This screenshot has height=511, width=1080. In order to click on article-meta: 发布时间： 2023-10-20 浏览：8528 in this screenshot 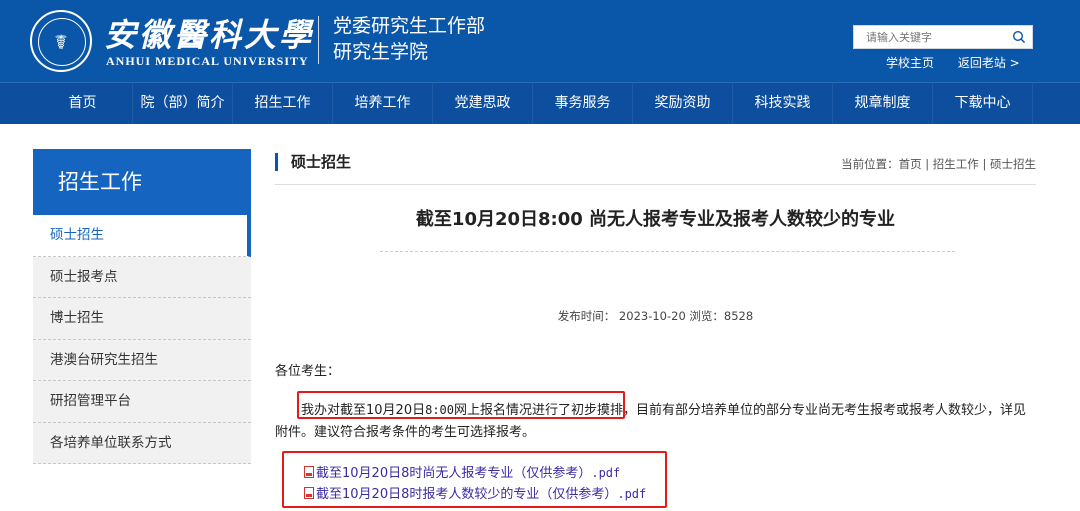, I will do `click(655, 316)`.